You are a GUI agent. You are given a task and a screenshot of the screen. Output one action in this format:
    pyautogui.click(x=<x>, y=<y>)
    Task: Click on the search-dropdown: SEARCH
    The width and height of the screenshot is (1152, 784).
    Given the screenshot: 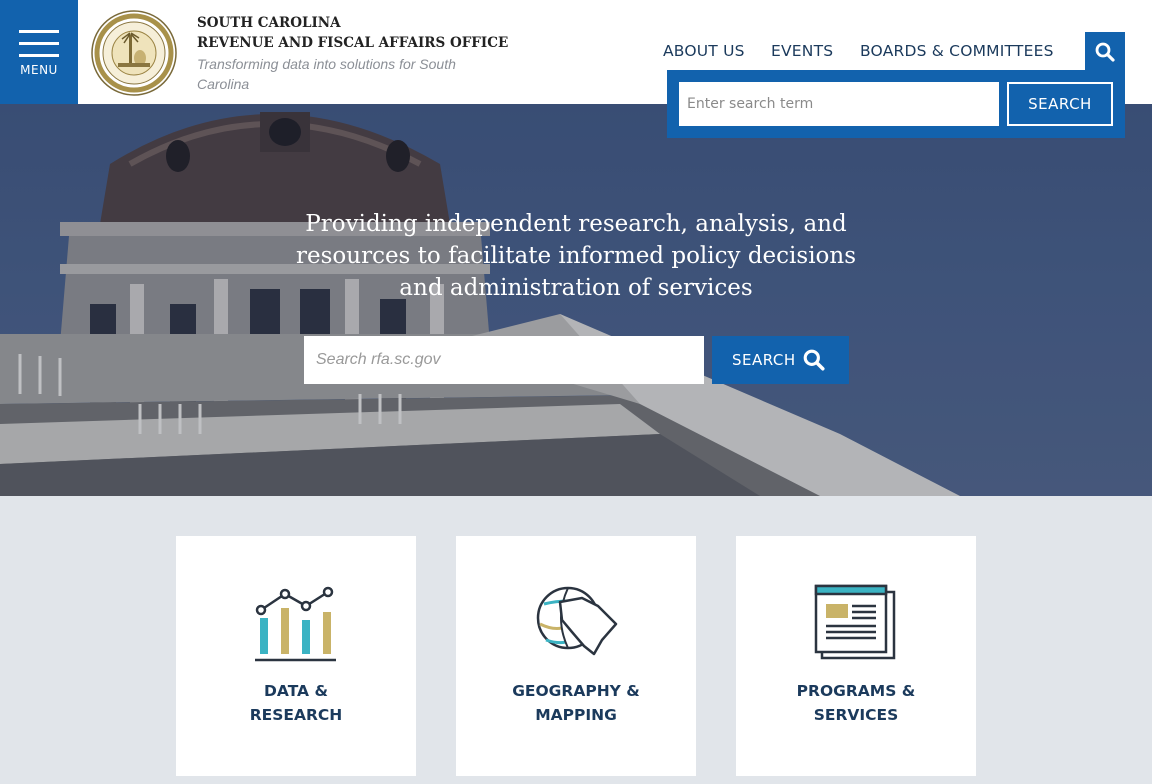 What is the action you would take?
    pyautogui.click(x=896, y=104)
    